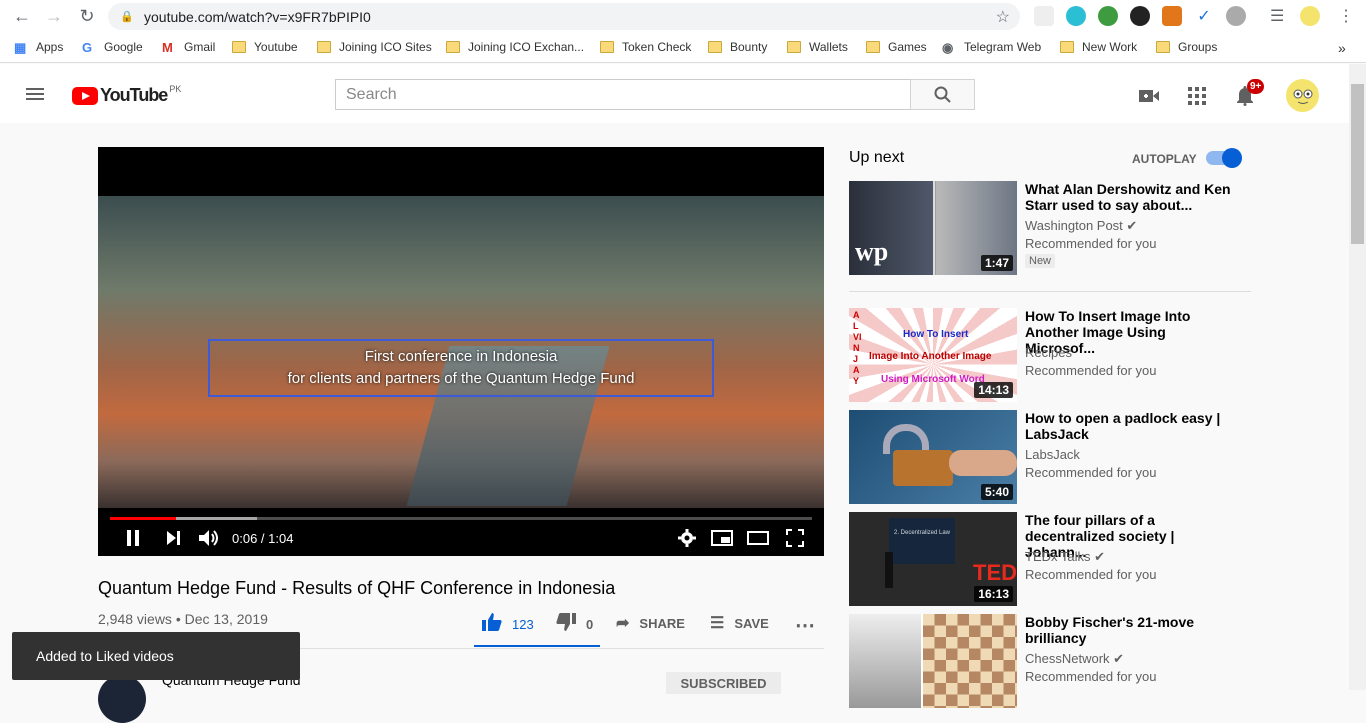  I want to click on duration-label: 5:40, so click(996, 492).